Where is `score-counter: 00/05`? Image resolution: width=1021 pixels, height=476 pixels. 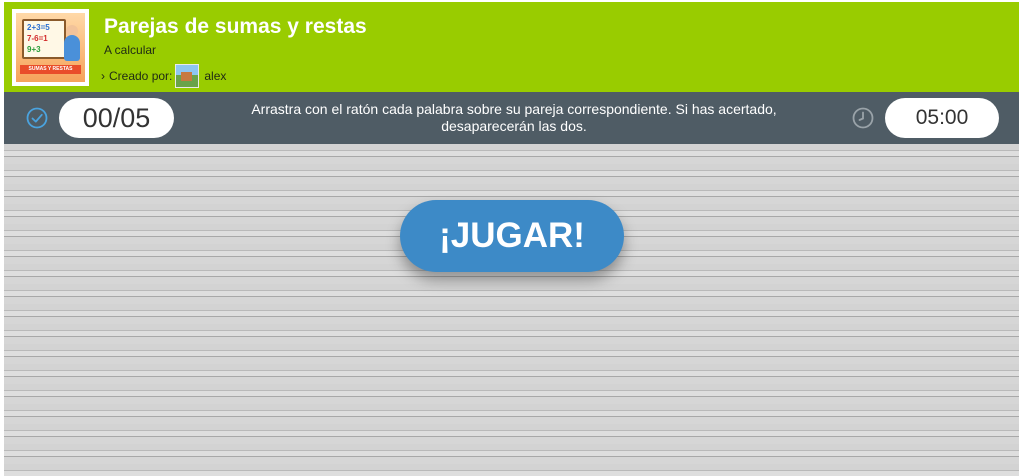 score-counter: 00/05 is located at coordinates (116, 118).